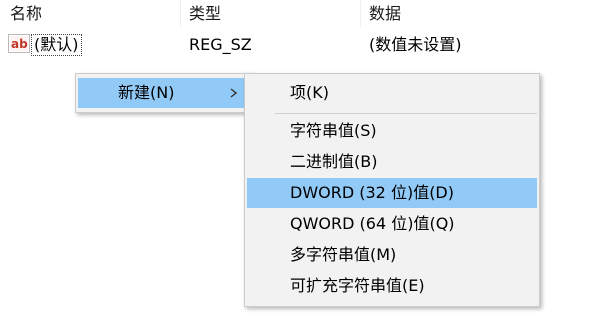  Describe the element at coordinates (406, 113) in the screenshot. I see `menu-separator` at that location.